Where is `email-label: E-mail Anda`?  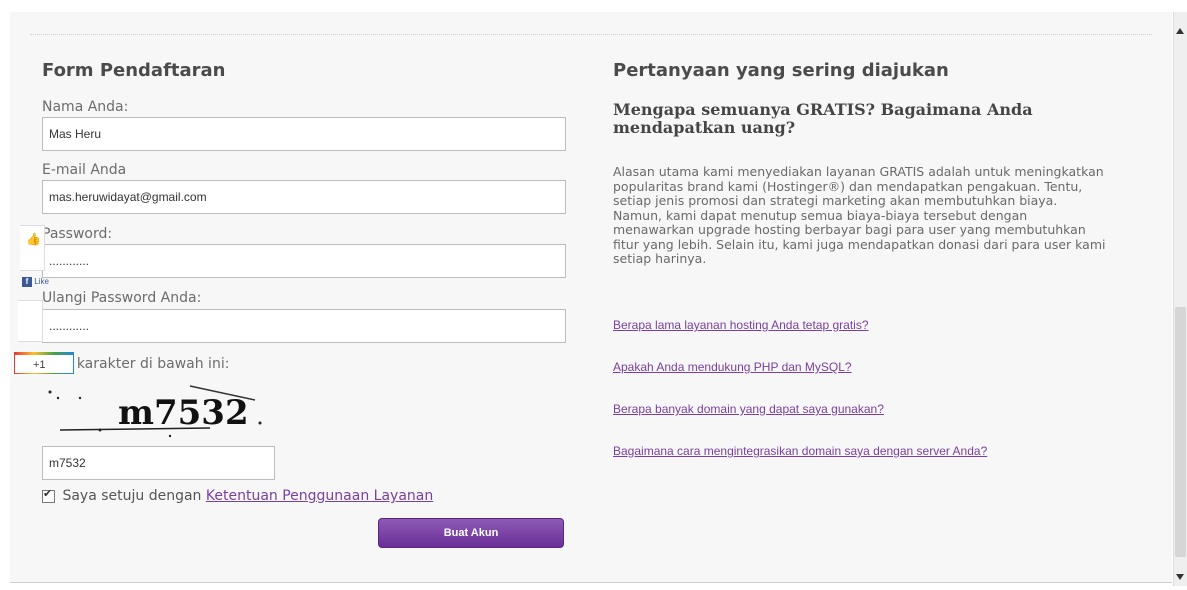 email-label: E-mail Anda is located at coordinates (84, 170).